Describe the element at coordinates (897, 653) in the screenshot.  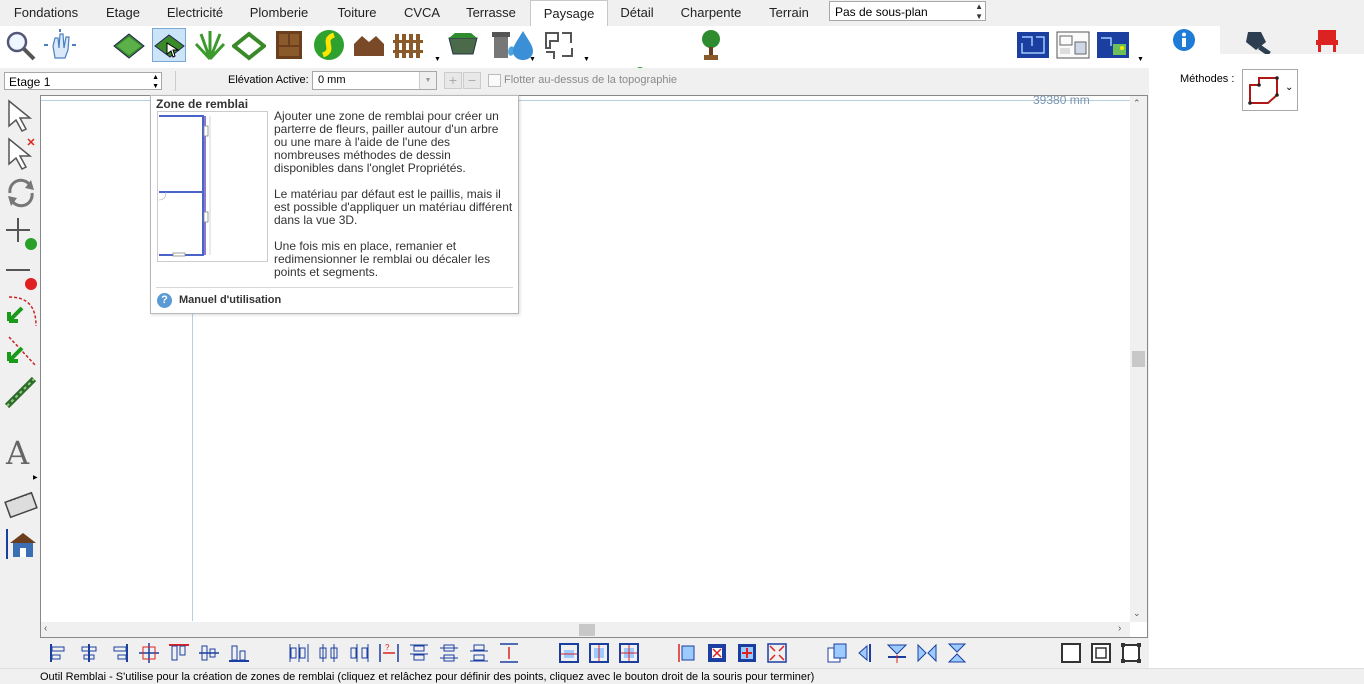
I see `reflect-up-icon` at that location.